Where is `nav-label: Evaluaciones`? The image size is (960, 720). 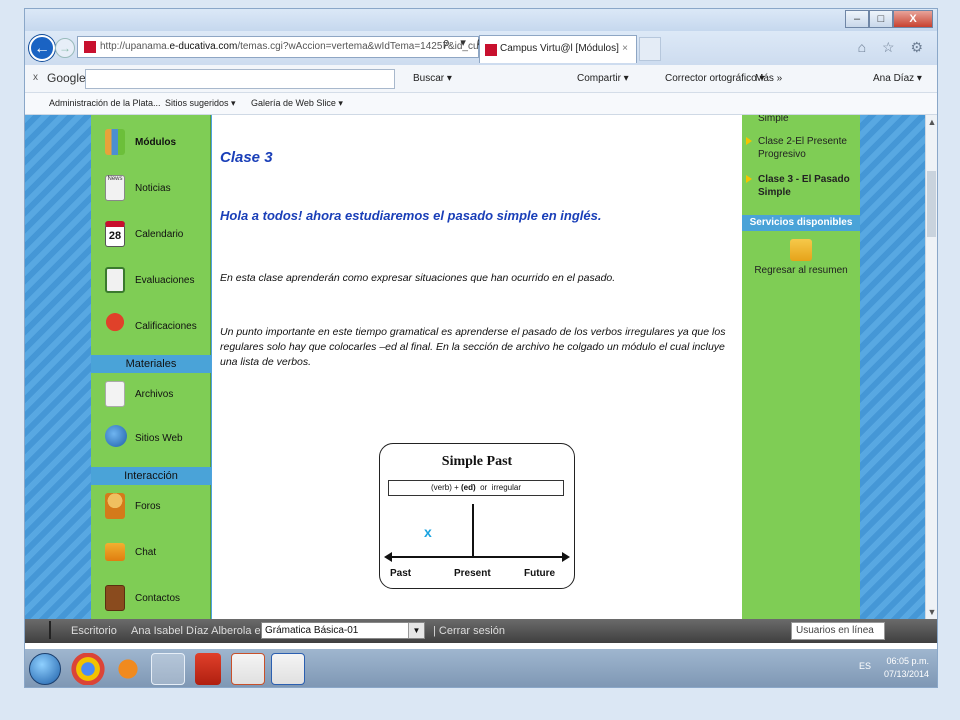
nav-label: Evaluaciones is located at coordinates (165, 280).